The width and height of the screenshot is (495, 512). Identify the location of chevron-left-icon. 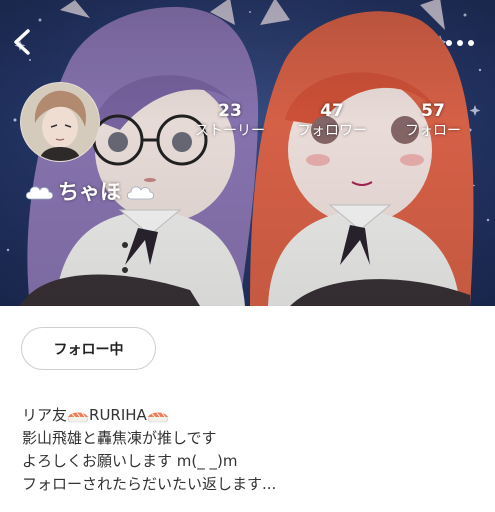
(22, 42).